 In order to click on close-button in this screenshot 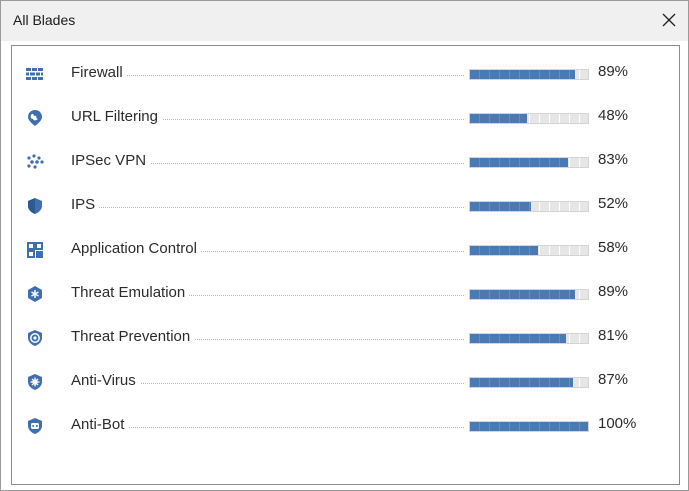, I will do `click(669, 20)`.